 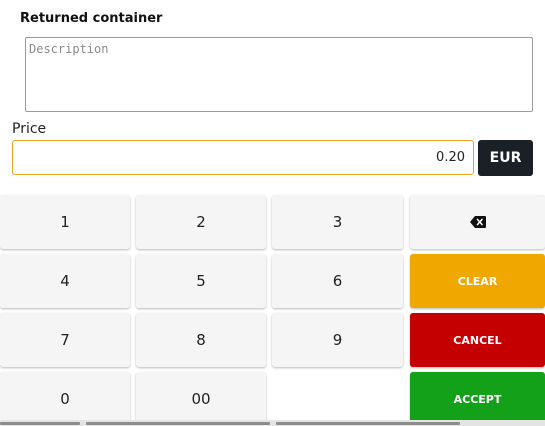 What do you see at coordinates (337, 222) in the screenshot?
I see `key-3: 3` at bounding box center [337, 222].